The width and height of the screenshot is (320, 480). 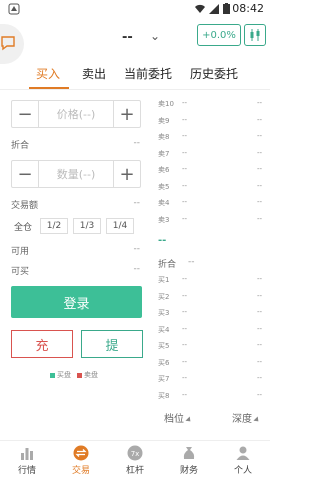 I want to click on leverage-icon: 7x, so click(x=135, y=453).